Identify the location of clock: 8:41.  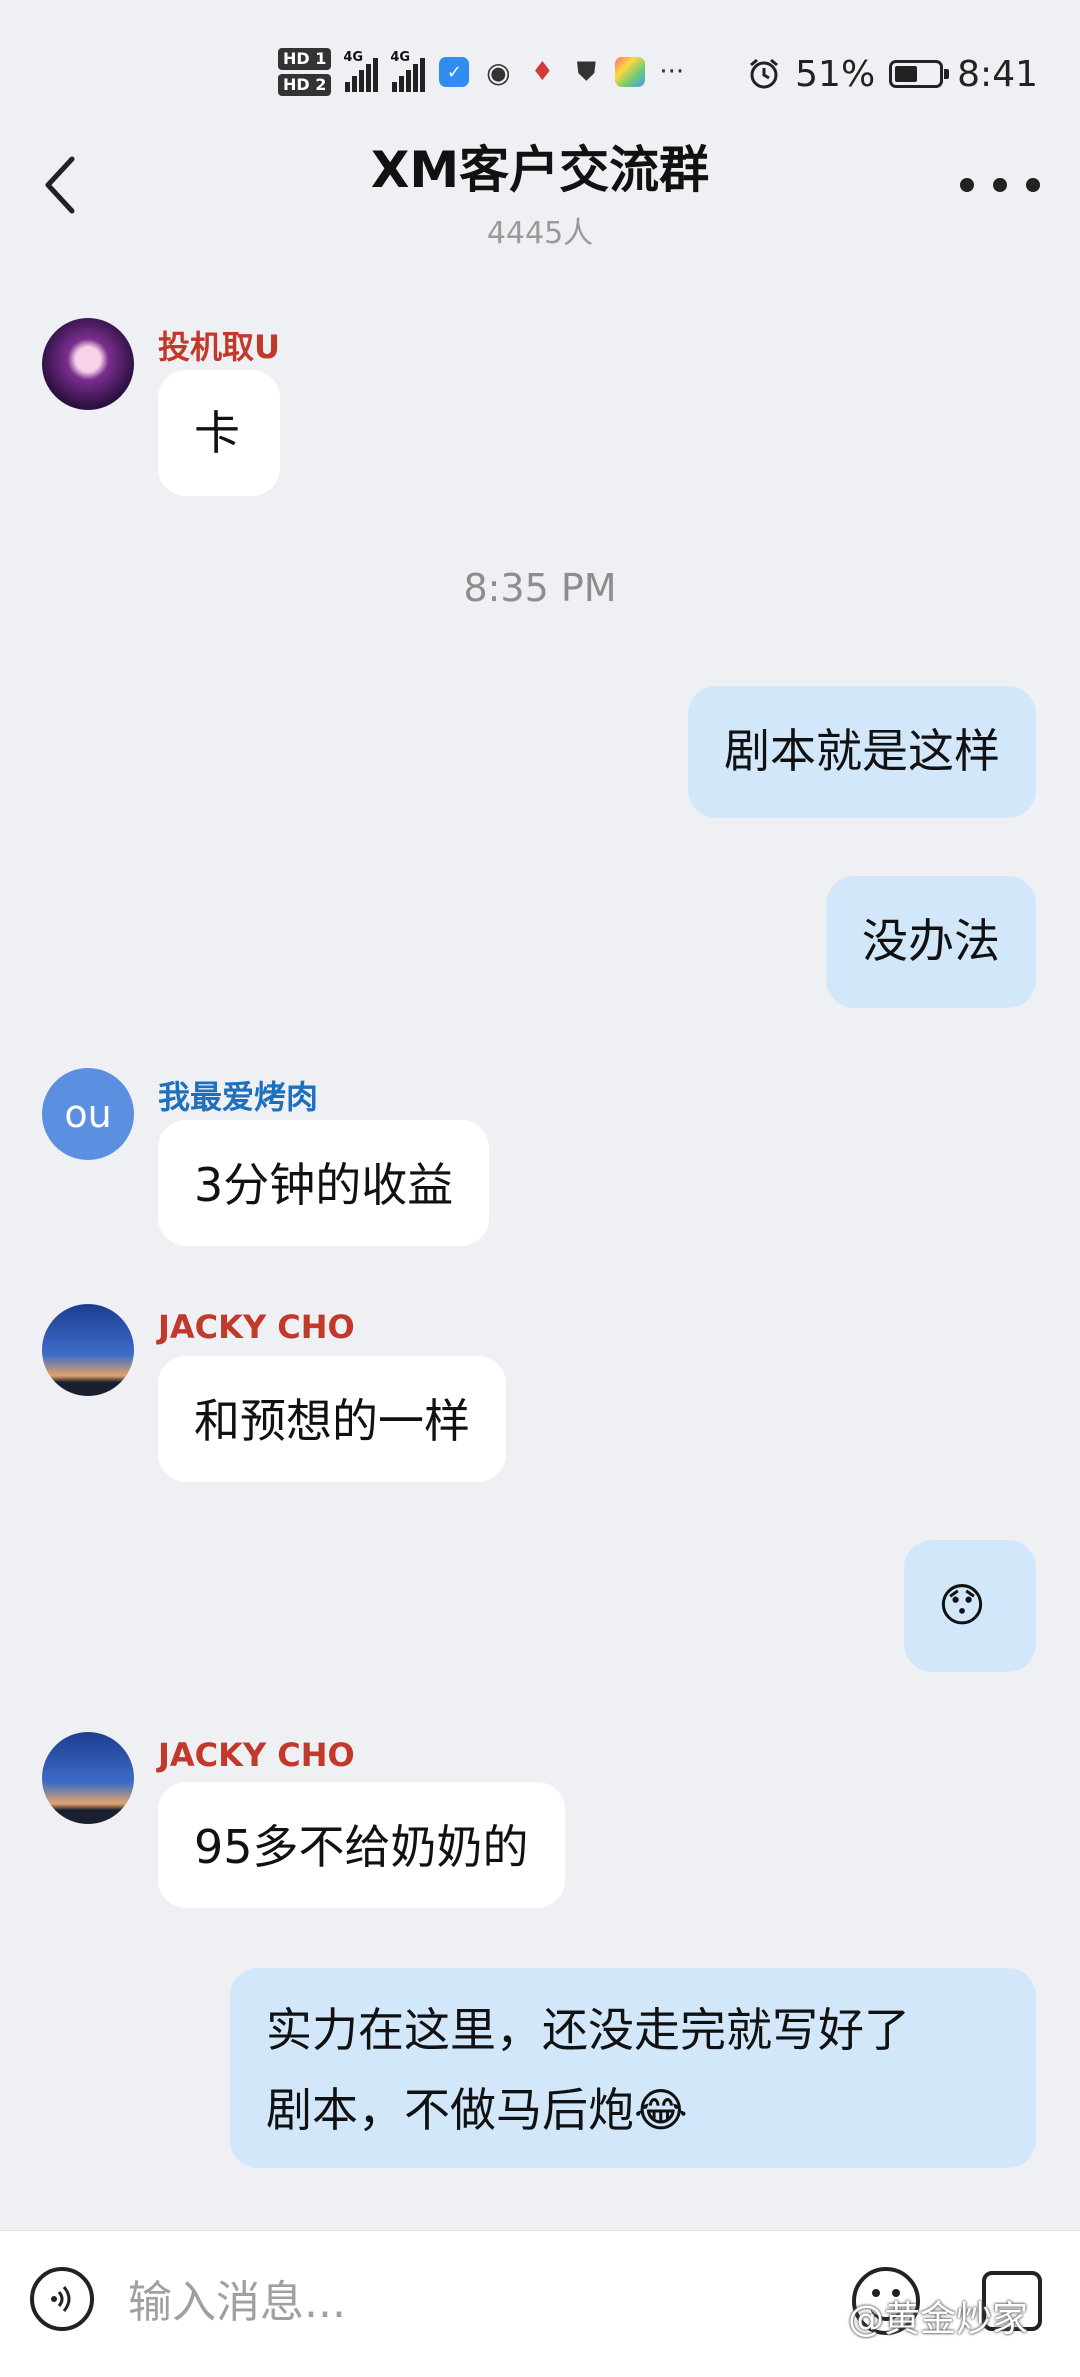
(997, 74).